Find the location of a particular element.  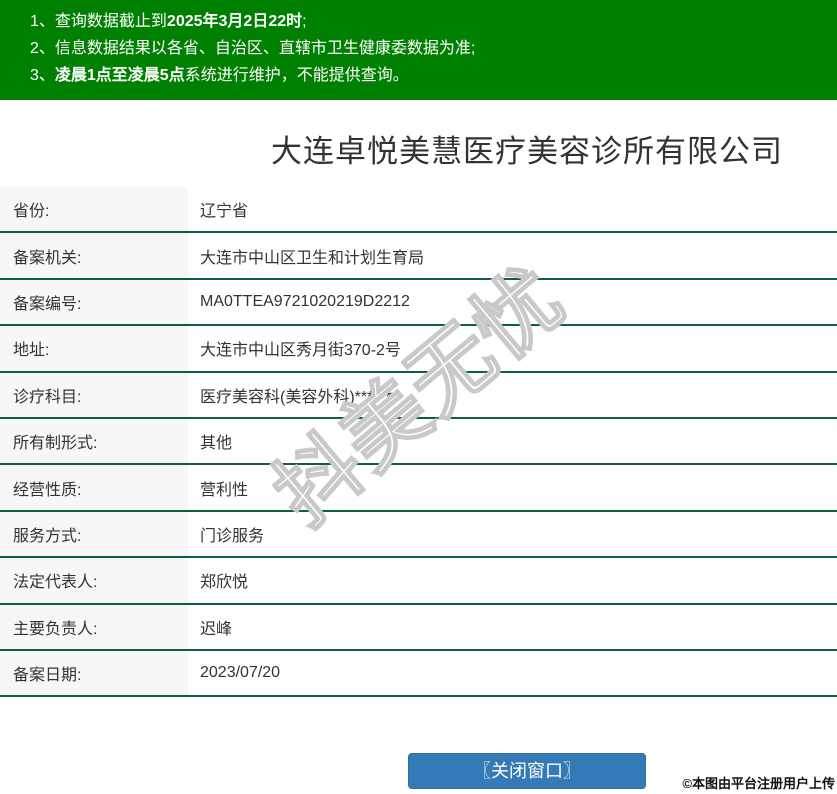

notice-line-3: 3、凌晨1点至凌晨5点系统进行维护，不能提供查询。 is located at coordinates (428, 75).